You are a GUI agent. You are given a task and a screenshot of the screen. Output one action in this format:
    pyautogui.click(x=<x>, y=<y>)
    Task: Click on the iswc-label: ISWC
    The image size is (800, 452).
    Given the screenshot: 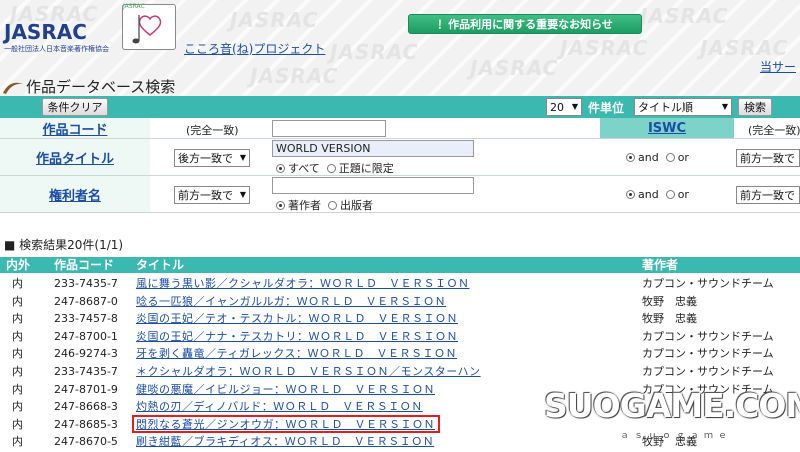 What is the action you would take?
    pyautogui.click(x=667, y=128)
    